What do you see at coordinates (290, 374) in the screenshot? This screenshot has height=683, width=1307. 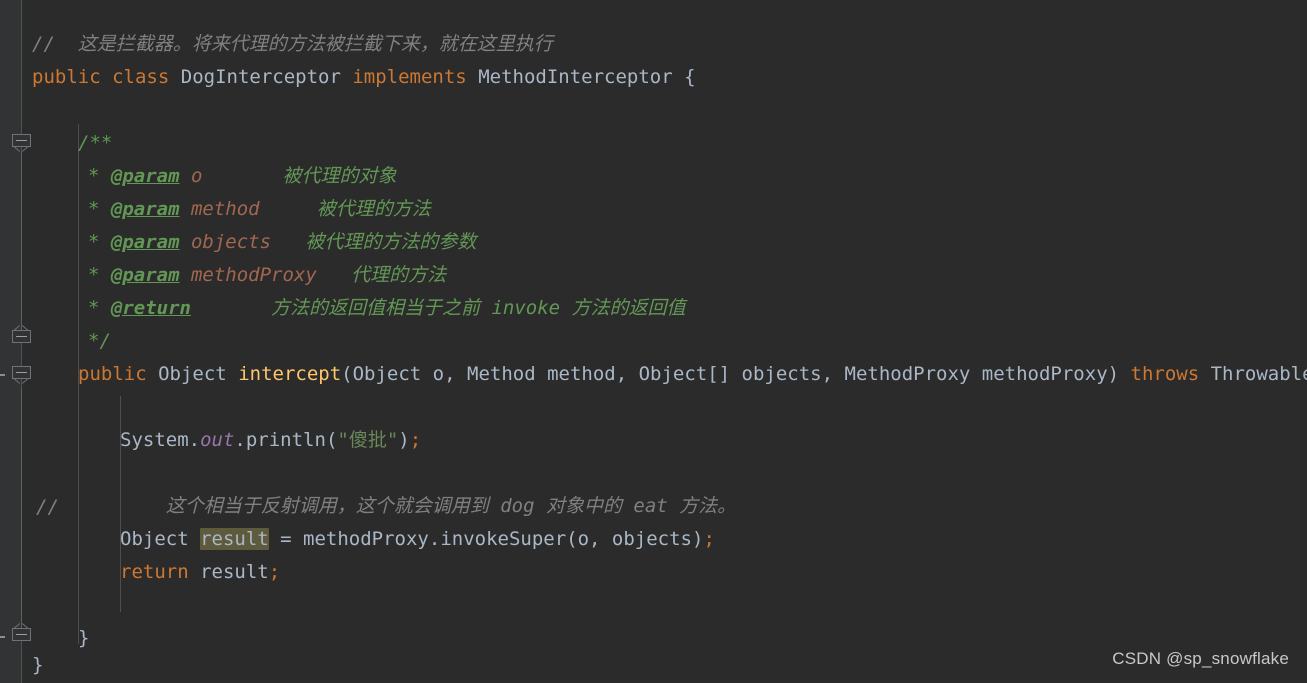 I see `code-token: intercept` at bounding box center [290, 374].